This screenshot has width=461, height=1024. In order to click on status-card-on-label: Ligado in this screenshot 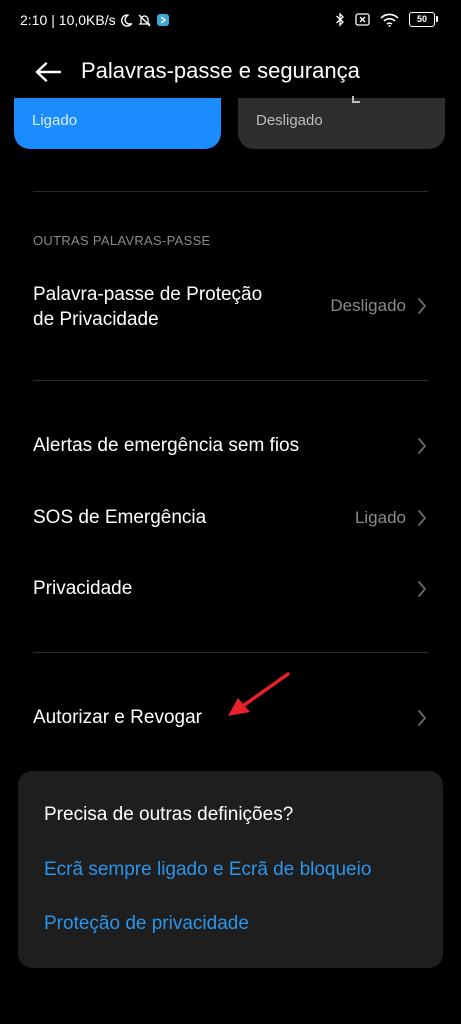, I will do `click(55, 120)`.